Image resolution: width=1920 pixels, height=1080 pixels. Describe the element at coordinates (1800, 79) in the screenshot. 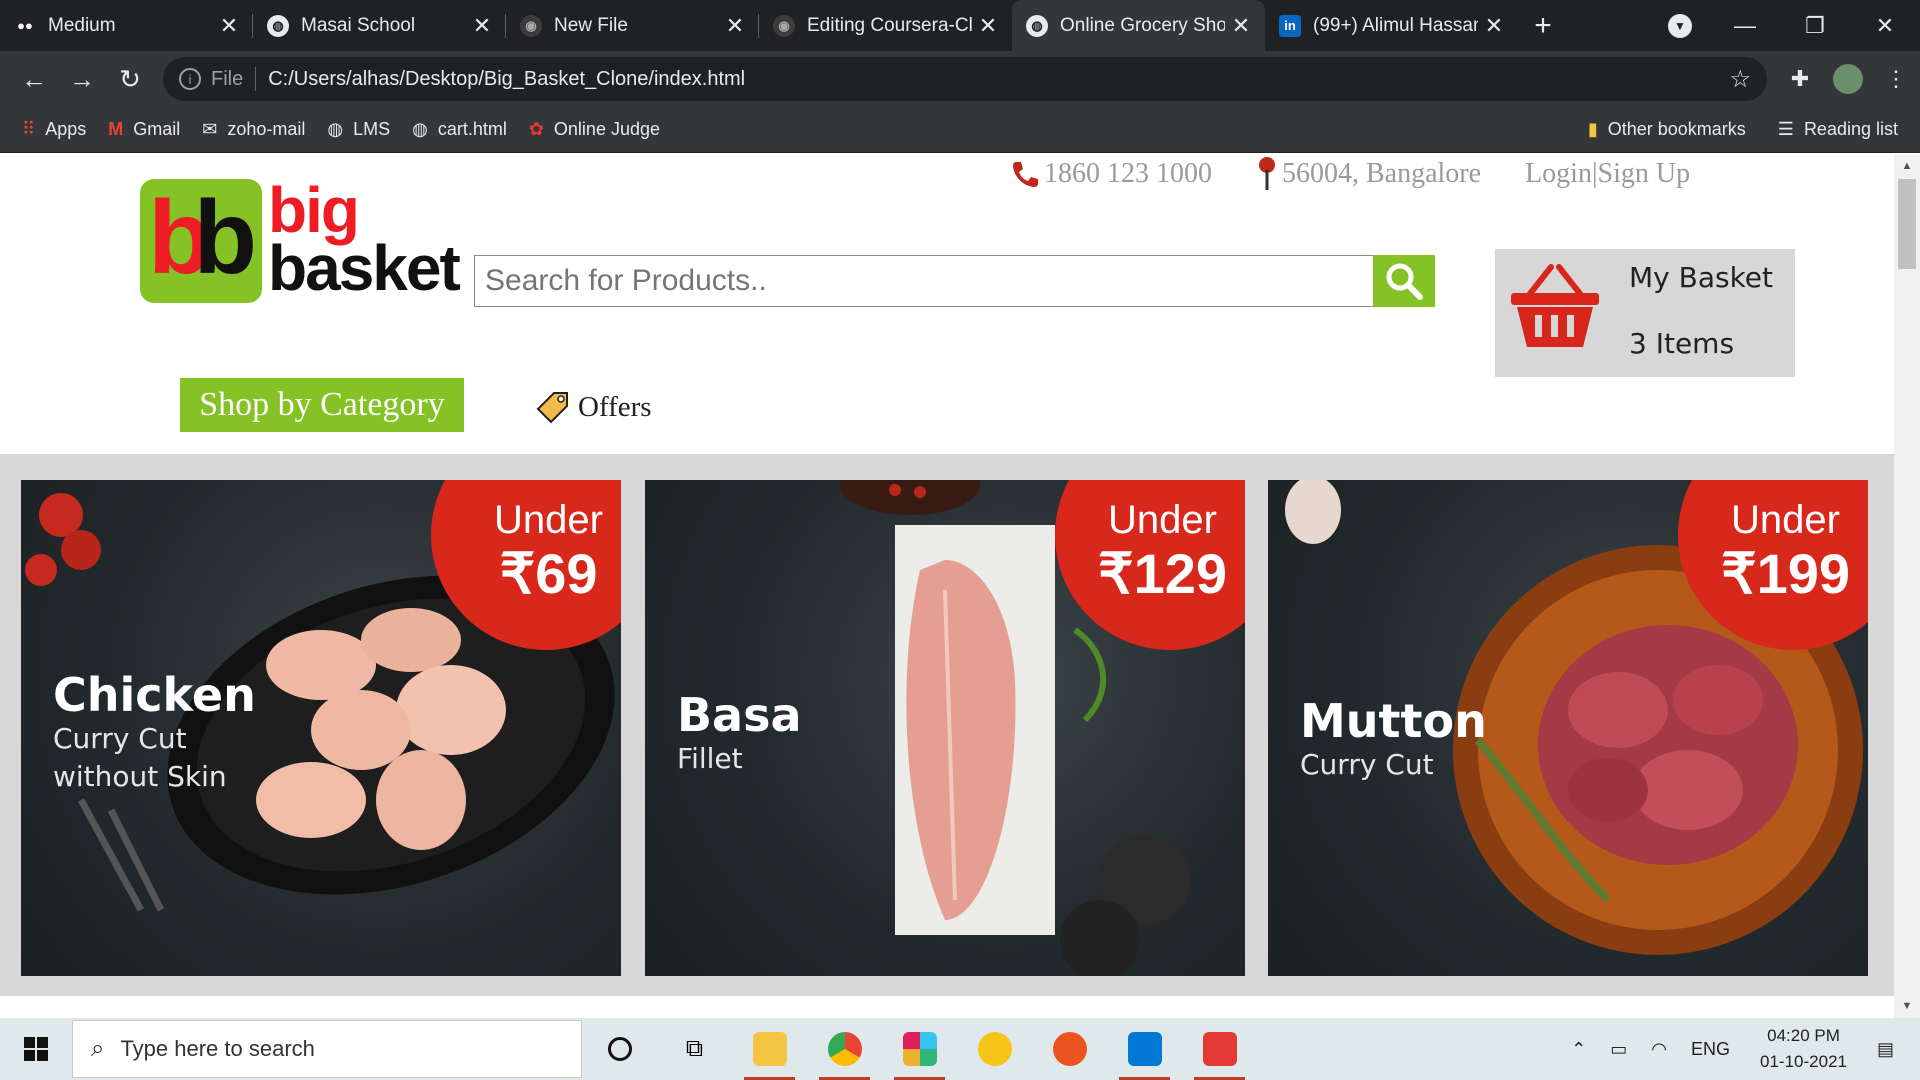

I see `extensions-icon: ✚` at that location.